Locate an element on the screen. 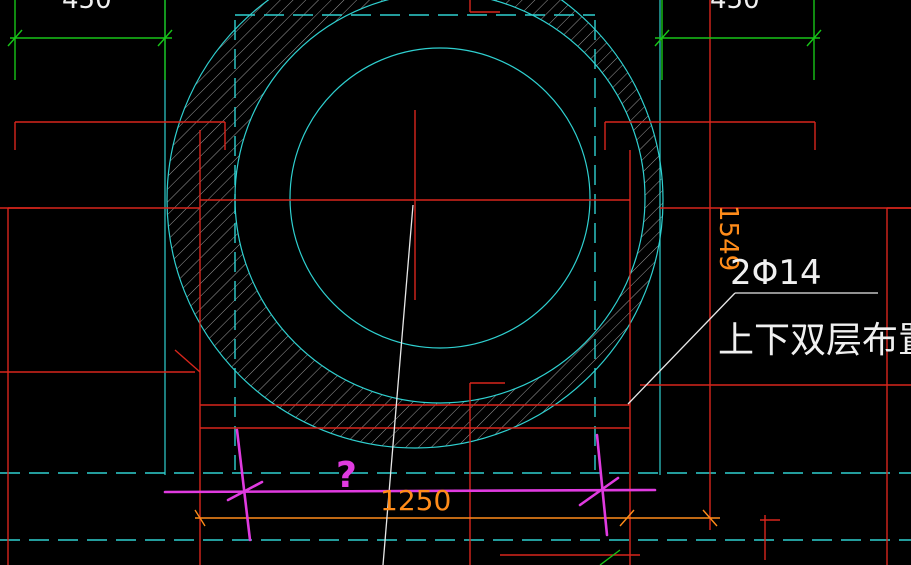 This screenshot has height=565, width=911. question-mark: ? is located at coordinates (346, 475).